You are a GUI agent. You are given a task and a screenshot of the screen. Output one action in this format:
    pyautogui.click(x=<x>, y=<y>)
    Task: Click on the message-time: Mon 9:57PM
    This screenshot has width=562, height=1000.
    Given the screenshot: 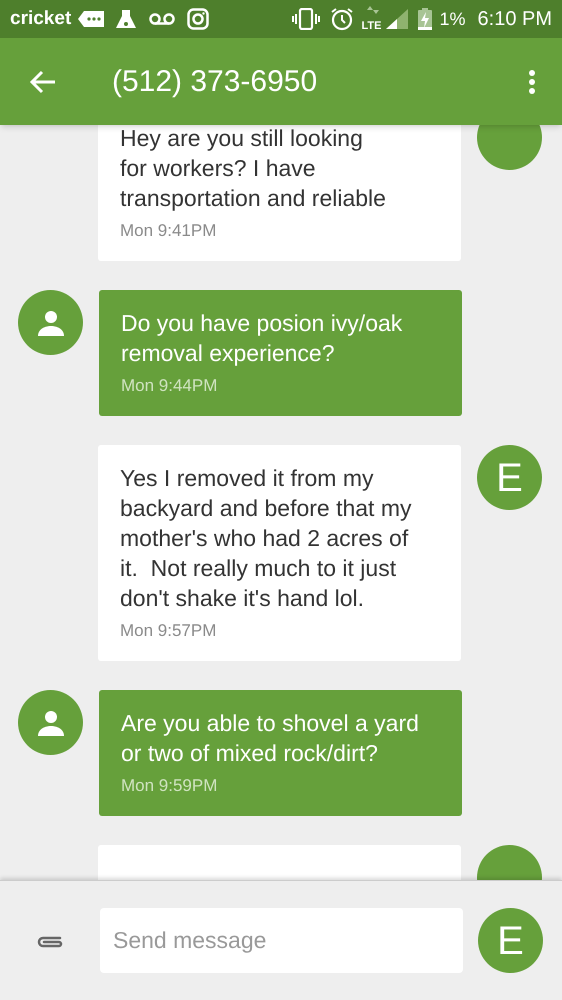 What is the action you would take?
    pyautogui.click(x=169, y=631)
    